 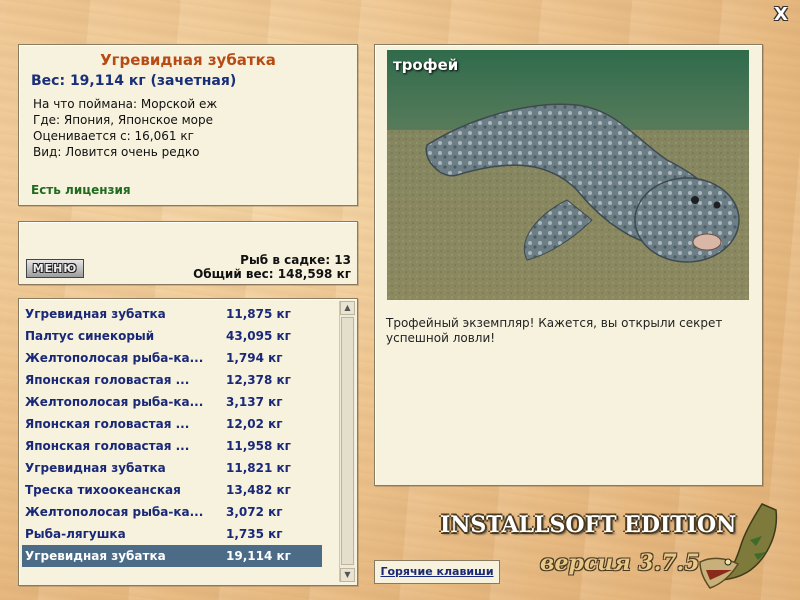 What do you see at coordinates (254, 402) in the screenshot?
I see `fish-list-weight: 3,137 кг` at bounding box center [254, 402].